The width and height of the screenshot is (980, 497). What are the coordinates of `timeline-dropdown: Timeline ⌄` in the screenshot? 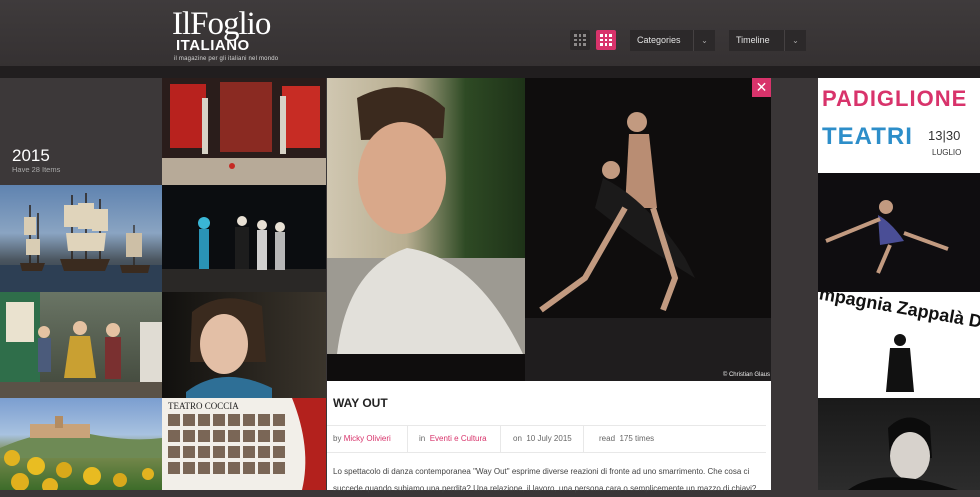 It's located at (767, 40).